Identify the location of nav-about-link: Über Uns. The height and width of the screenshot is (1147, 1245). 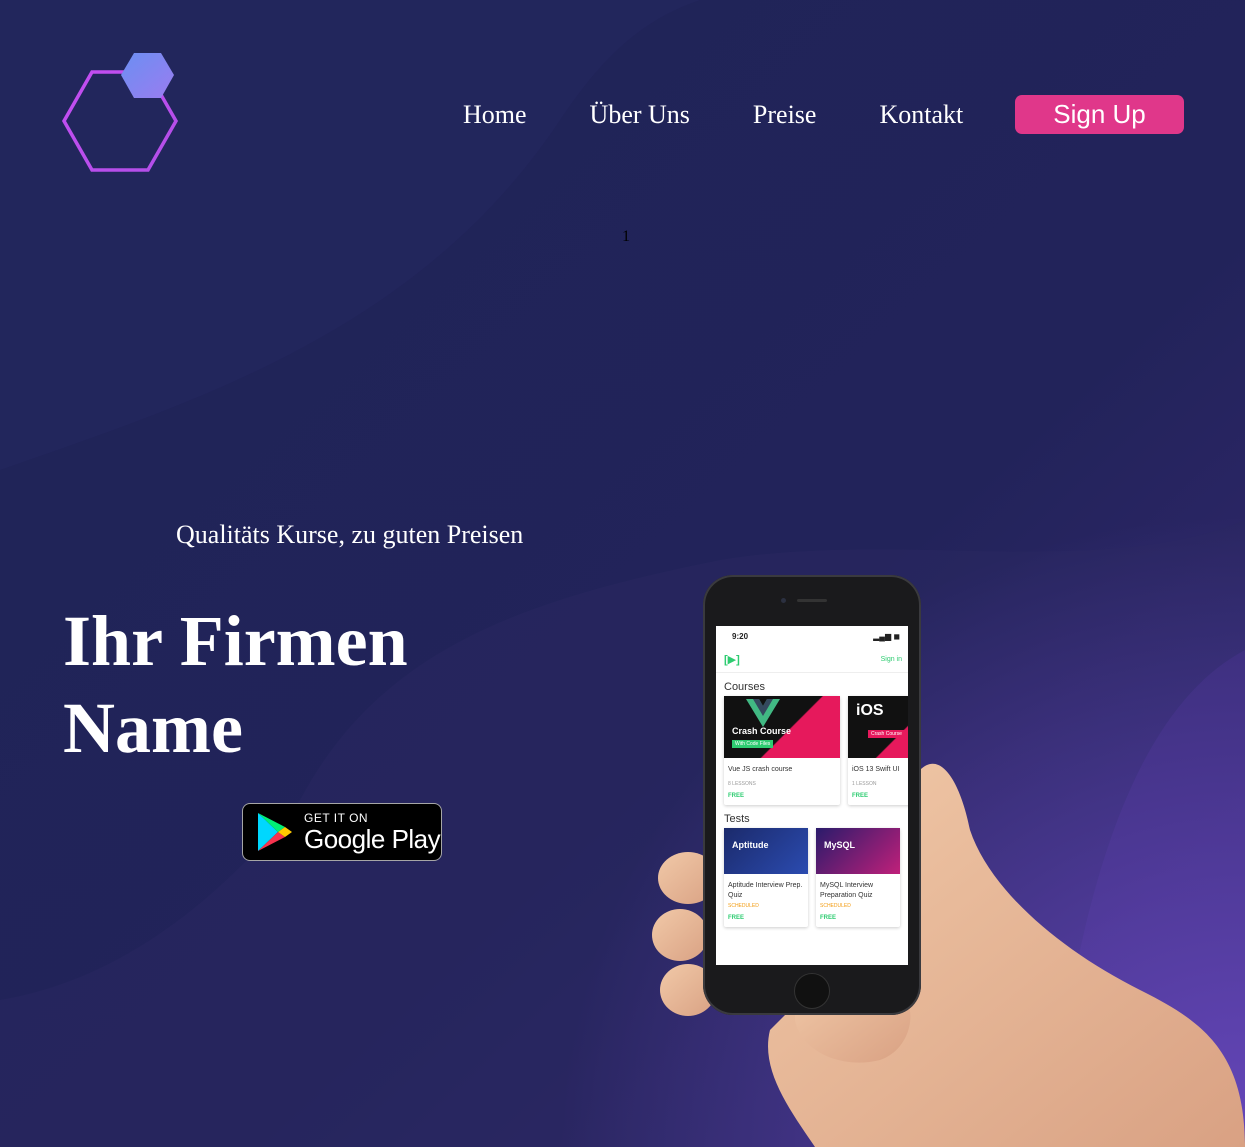
(640, 115).